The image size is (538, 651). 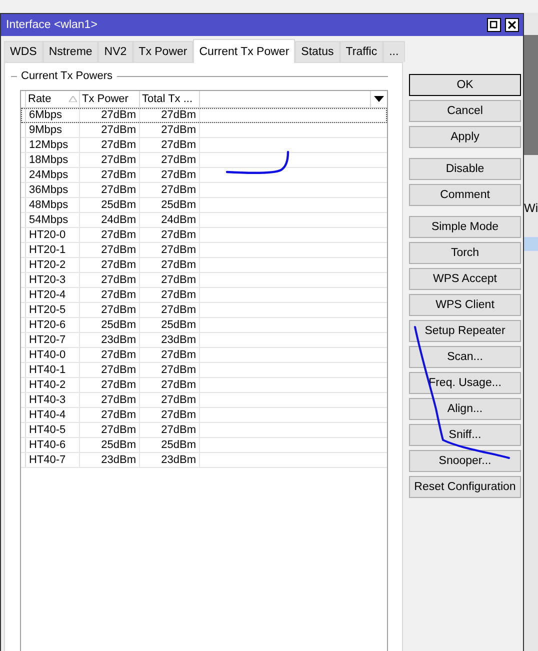 What do you see at coordinates (53, 280) in the screenshot?
I see `table-cell: HT20-3` at bounding box center [53, 280].